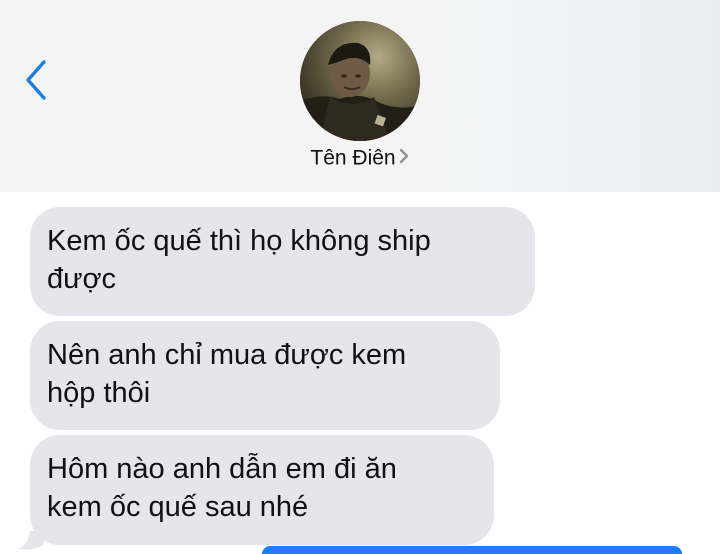 The width and height of the screenshot is (720, 554). I want to click on message-text-line: được, so click(82, 279).